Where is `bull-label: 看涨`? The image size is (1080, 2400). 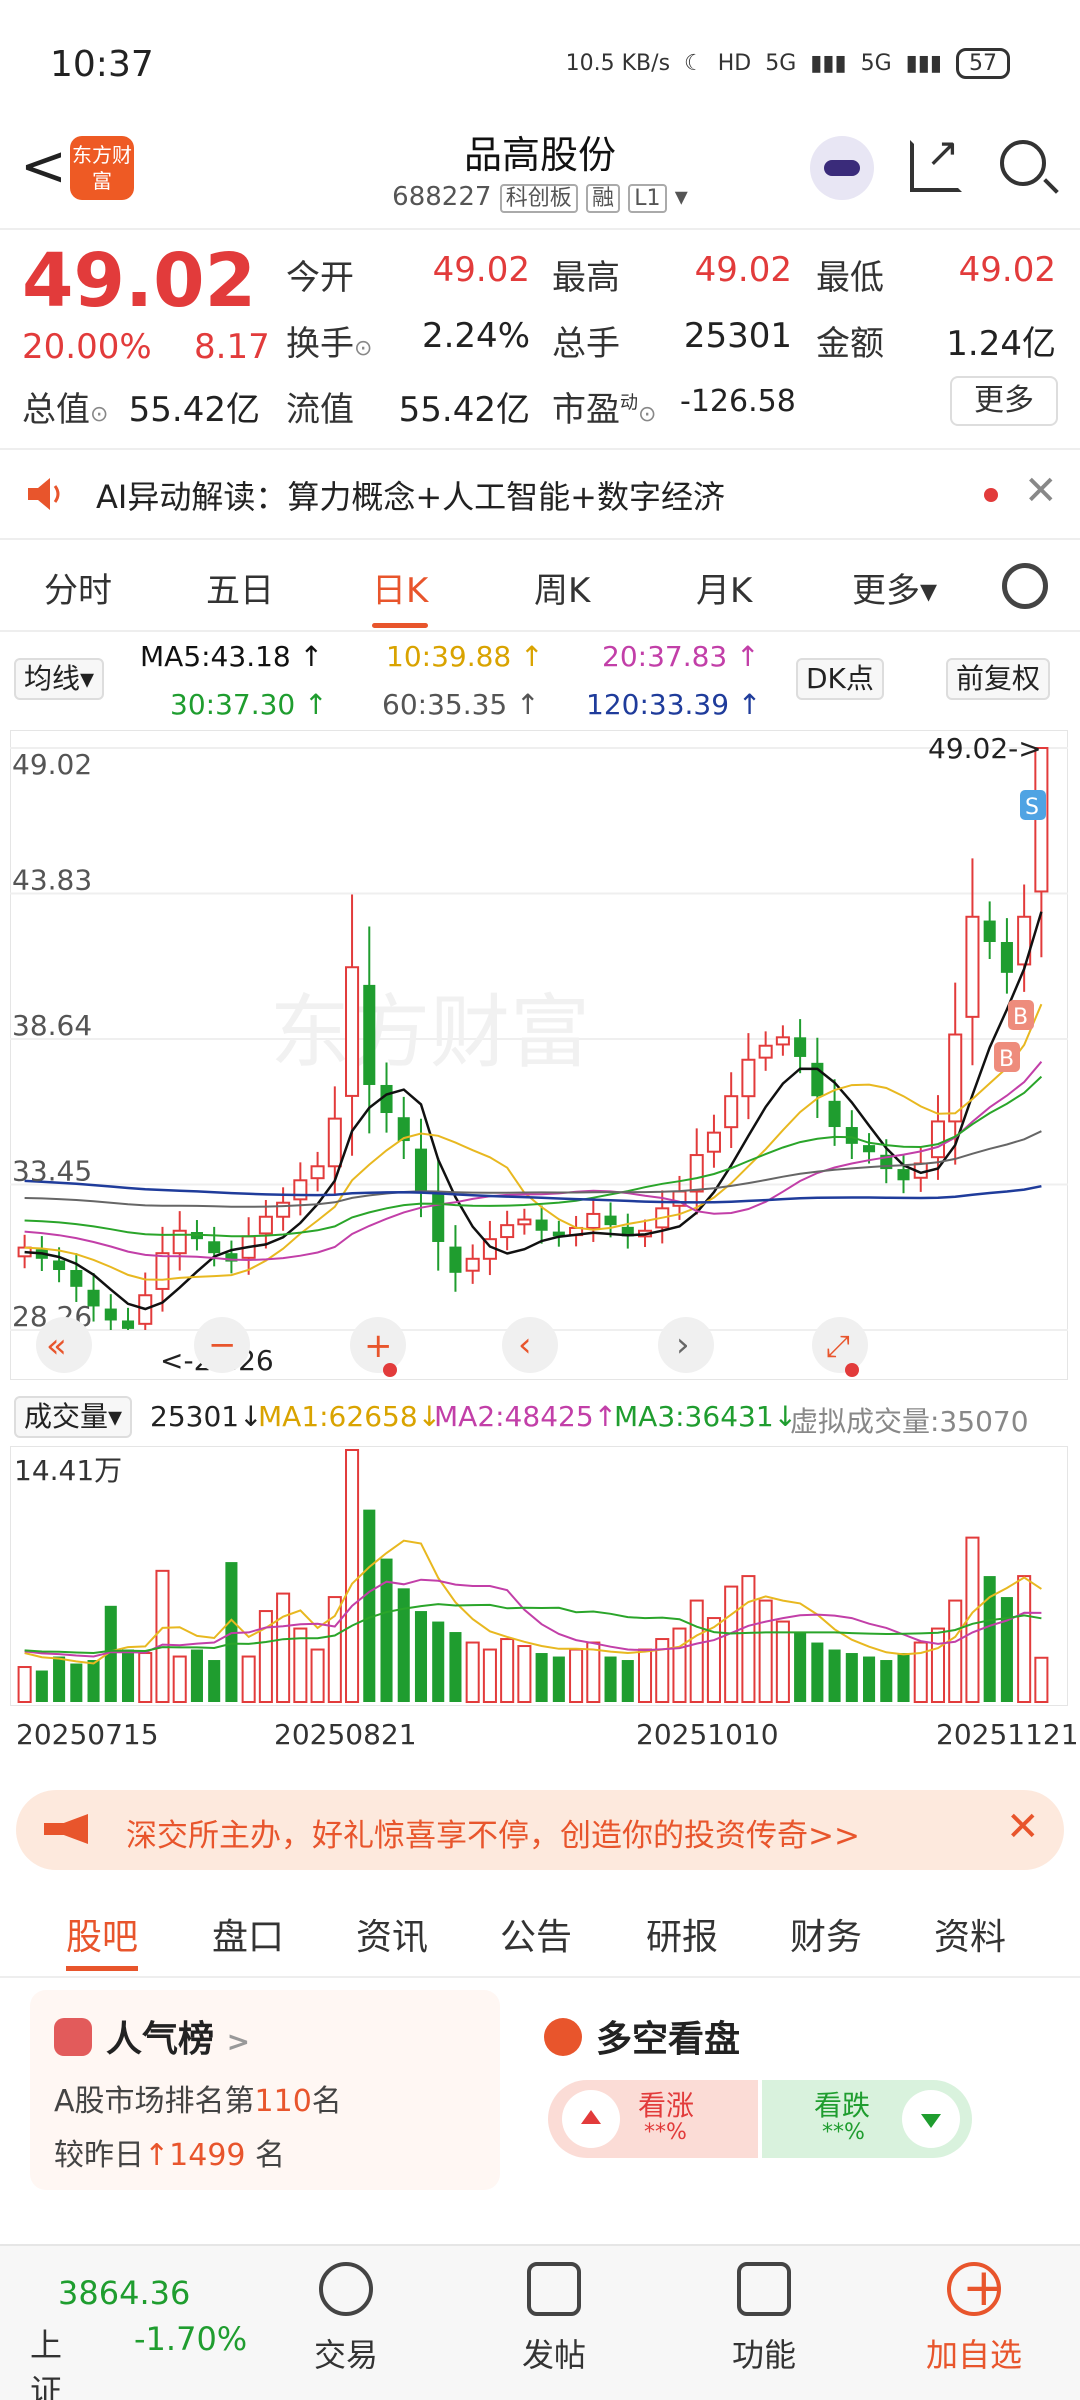
bull-label: 看涨 is located at coordinates (666, 2105).